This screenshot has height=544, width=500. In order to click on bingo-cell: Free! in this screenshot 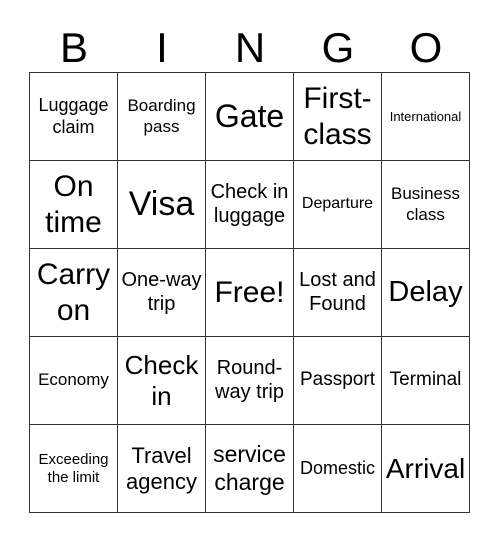, I will do `click(250, 293)`.